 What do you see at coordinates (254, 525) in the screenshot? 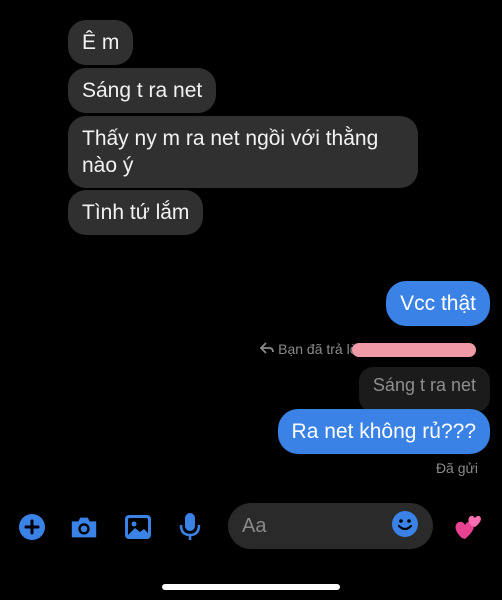
I see `message-input-placeholder: Aa` at bounding box center [254, 525].